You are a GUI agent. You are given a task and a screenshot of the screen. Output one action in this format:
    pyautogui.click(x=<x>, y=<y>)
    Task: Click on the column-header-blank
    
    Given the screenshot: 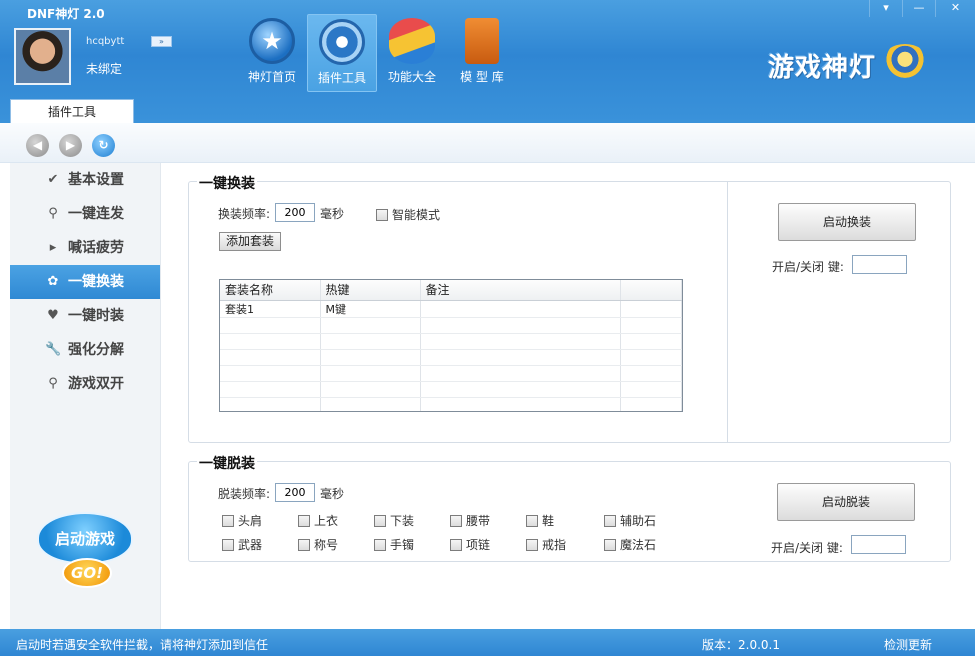 What is the action you would take?
    pyautogui.click(x=651, y=290)
    